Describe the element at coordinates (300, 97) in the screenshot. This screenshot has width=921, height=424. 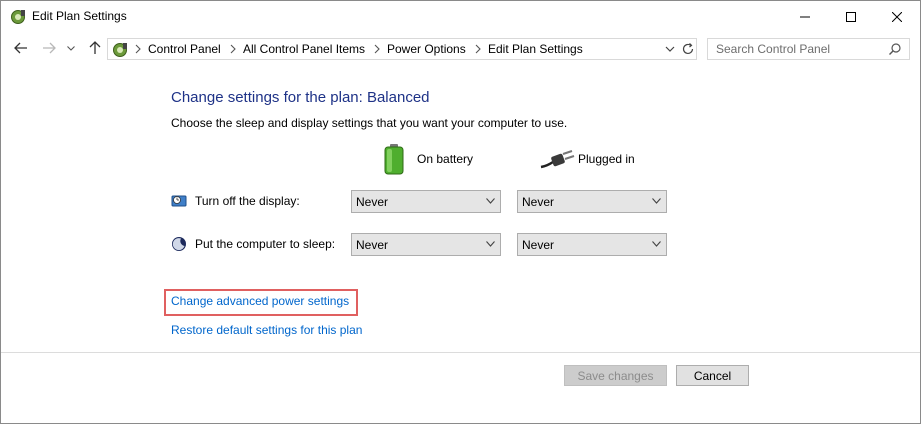
I see `page-title: Change settings for the plan: Balanced` at that location.